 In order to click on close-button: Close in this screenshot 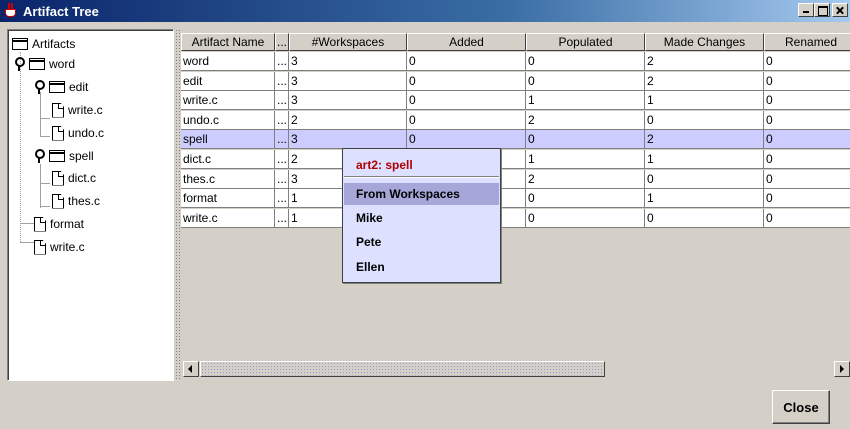, I will do `click(801, 407)`.